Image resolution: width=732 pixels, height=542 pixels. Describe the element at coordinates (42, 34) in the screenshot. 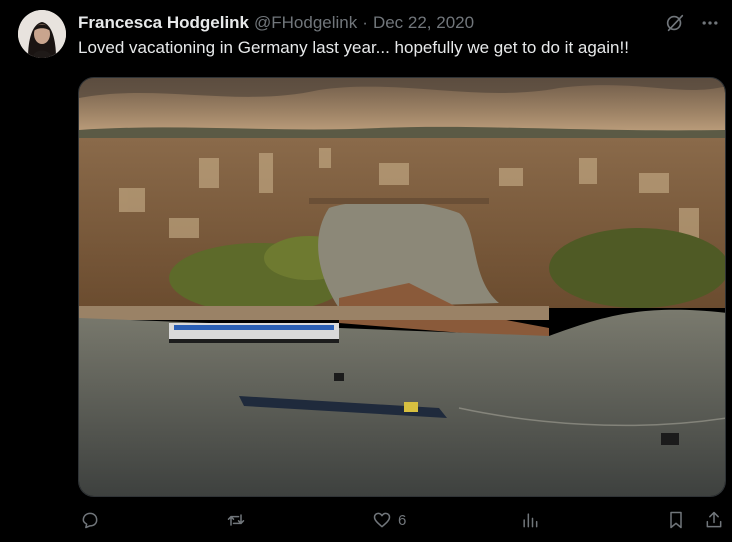

I see `avatar` at that location.